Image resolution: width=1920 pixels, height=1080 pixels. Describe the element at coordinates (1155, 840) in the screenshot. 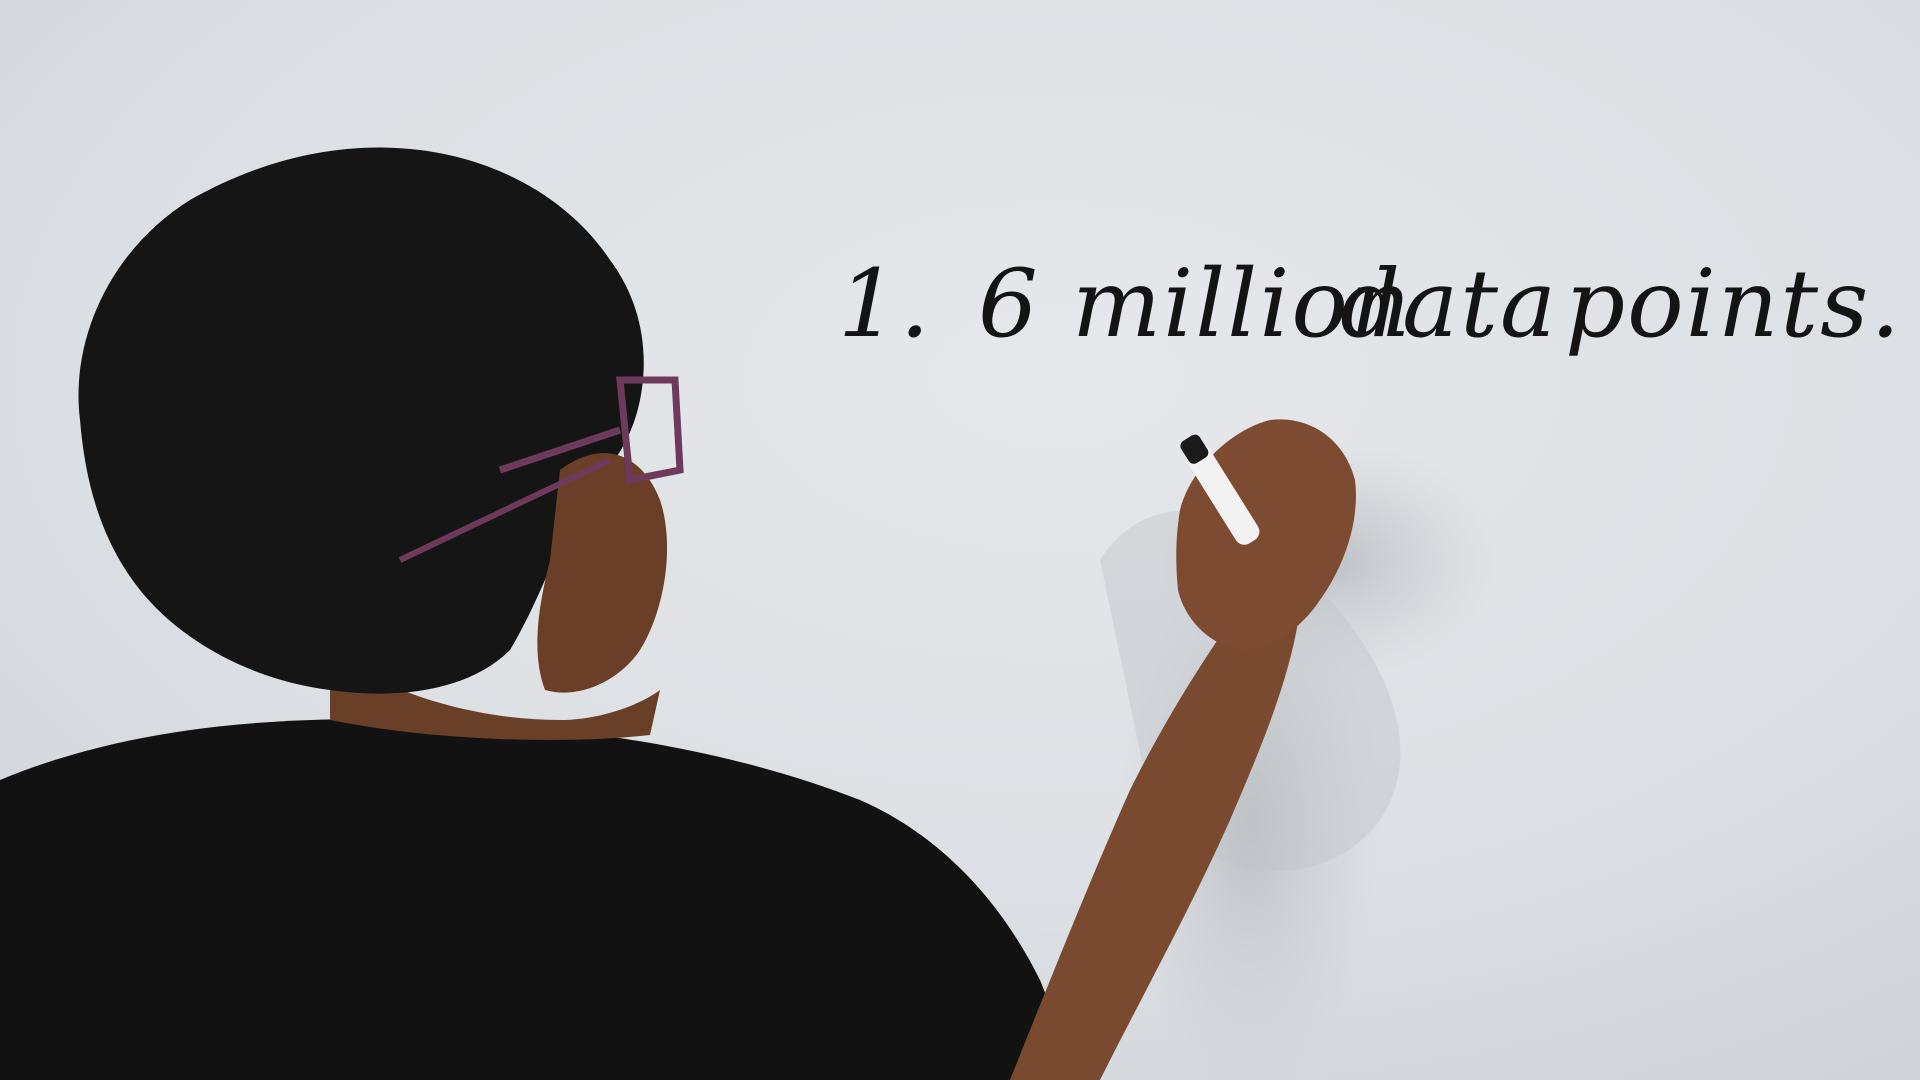

I see `presenter-arm` at that location.